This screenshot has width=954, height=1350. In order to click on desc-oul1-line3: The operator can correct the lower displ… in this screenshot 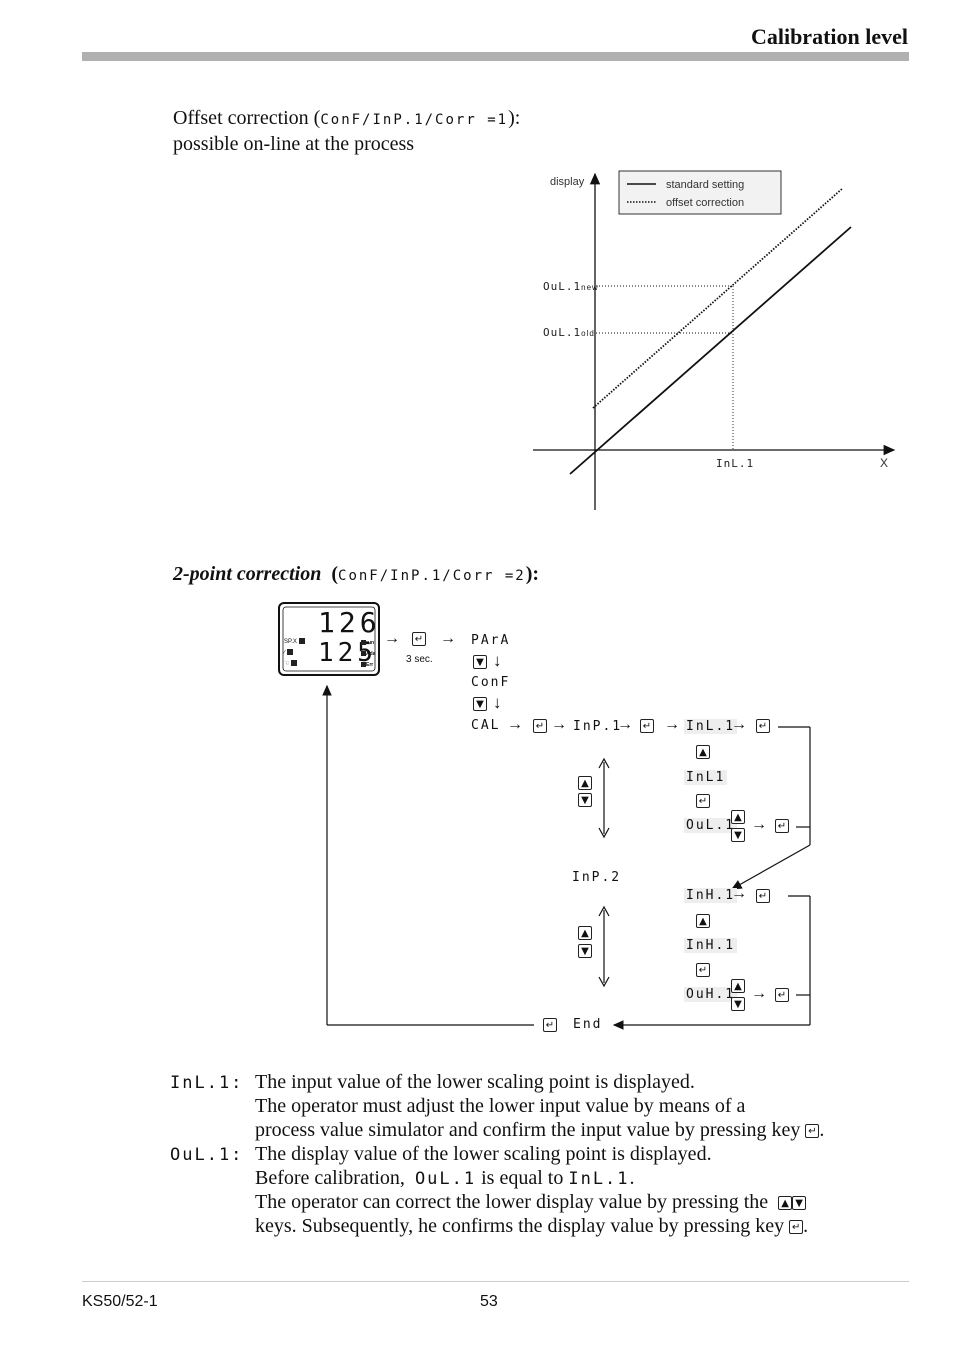, I will do `click(531, 1202)`.